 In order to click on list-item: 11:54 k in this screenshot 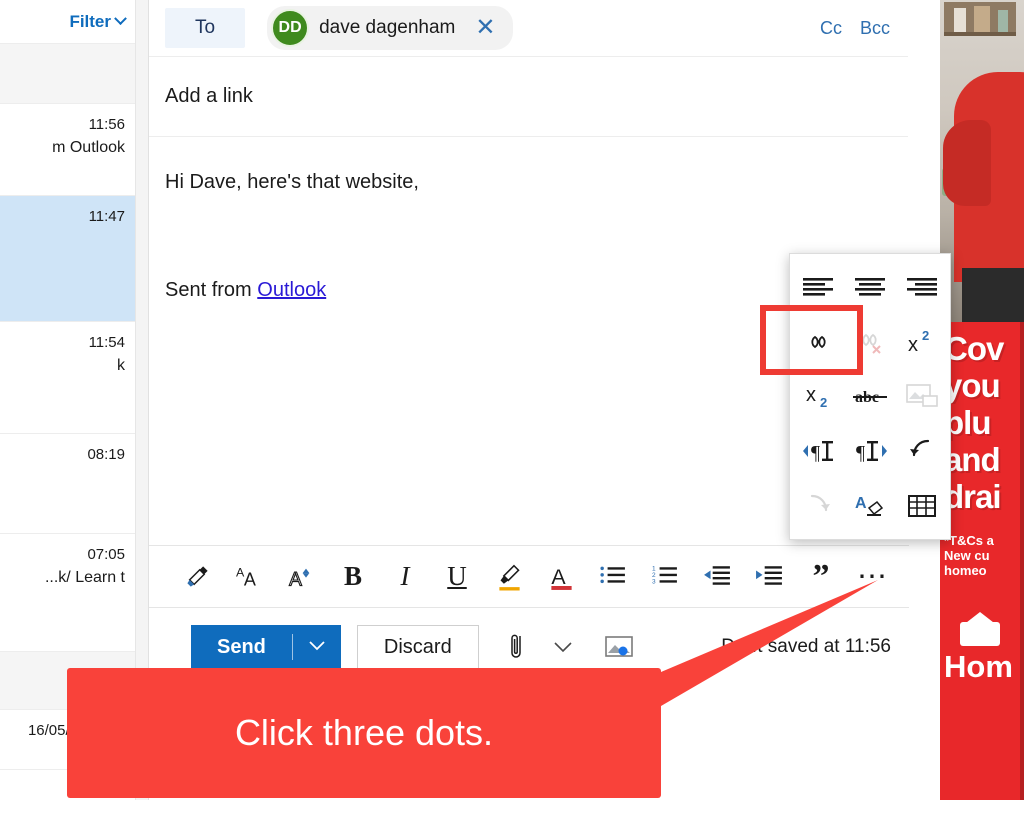, I will do `click(67, 378)`.